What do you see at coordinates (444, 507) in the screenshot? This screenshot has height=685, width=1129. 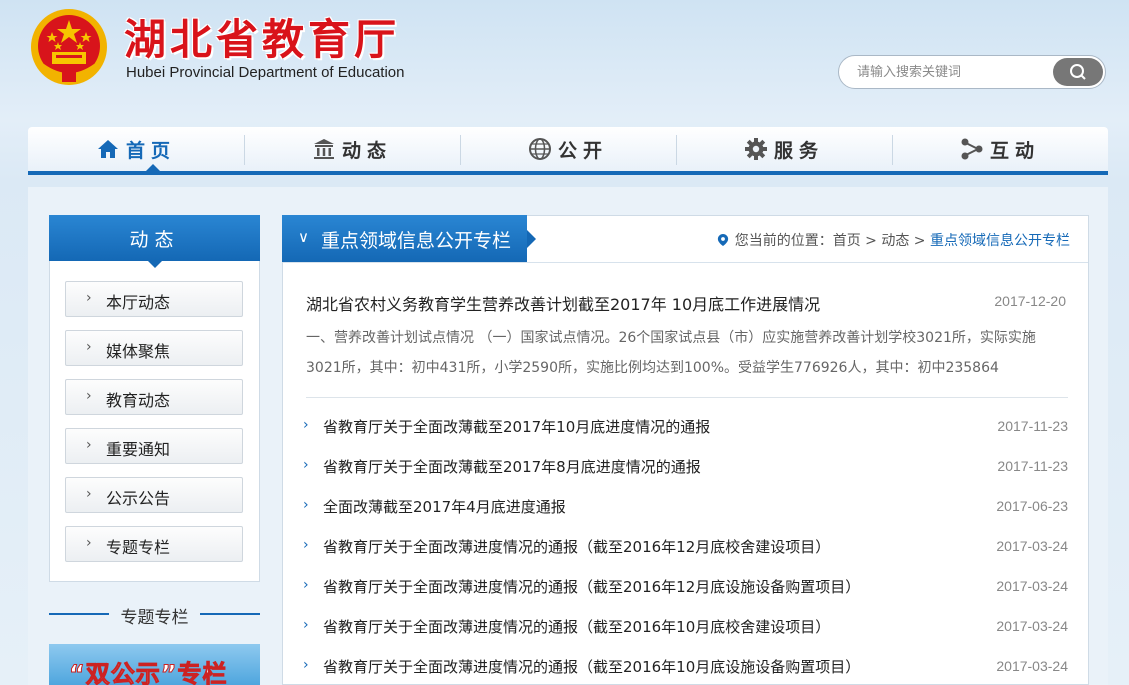 I see `news-item-title: 全面改薄截至2017年4月底进度通报` at bounding box center [444, 507].